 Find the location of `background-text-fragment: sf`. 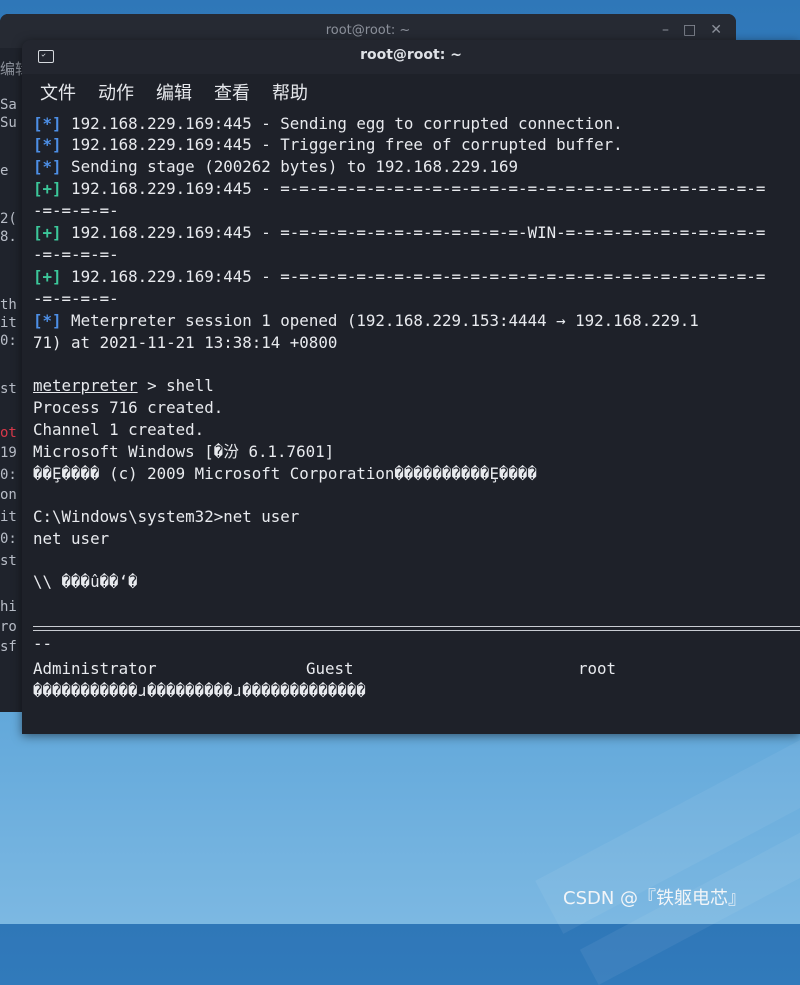

background-text-fragment: sf is located at coordinates (8, 647).